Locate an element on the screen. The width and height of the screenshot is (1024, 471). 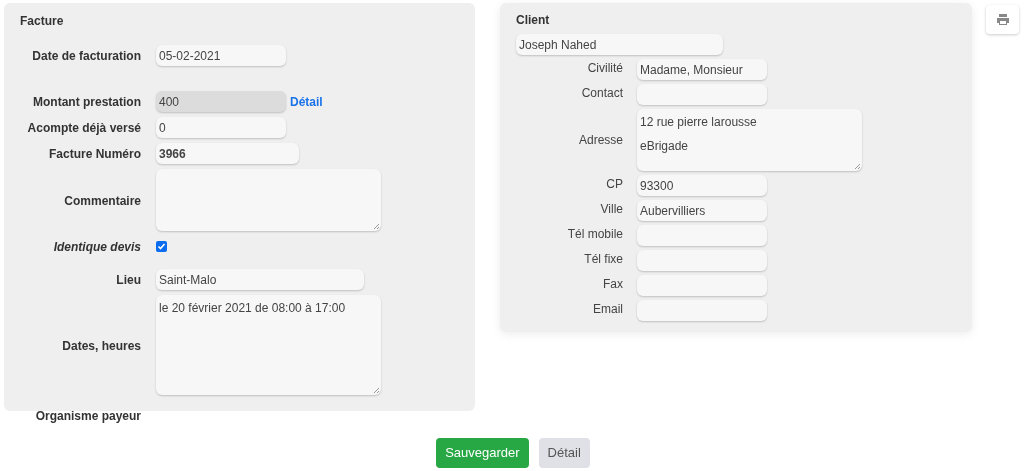
field-label: Email is located at coordinates (607, 309).